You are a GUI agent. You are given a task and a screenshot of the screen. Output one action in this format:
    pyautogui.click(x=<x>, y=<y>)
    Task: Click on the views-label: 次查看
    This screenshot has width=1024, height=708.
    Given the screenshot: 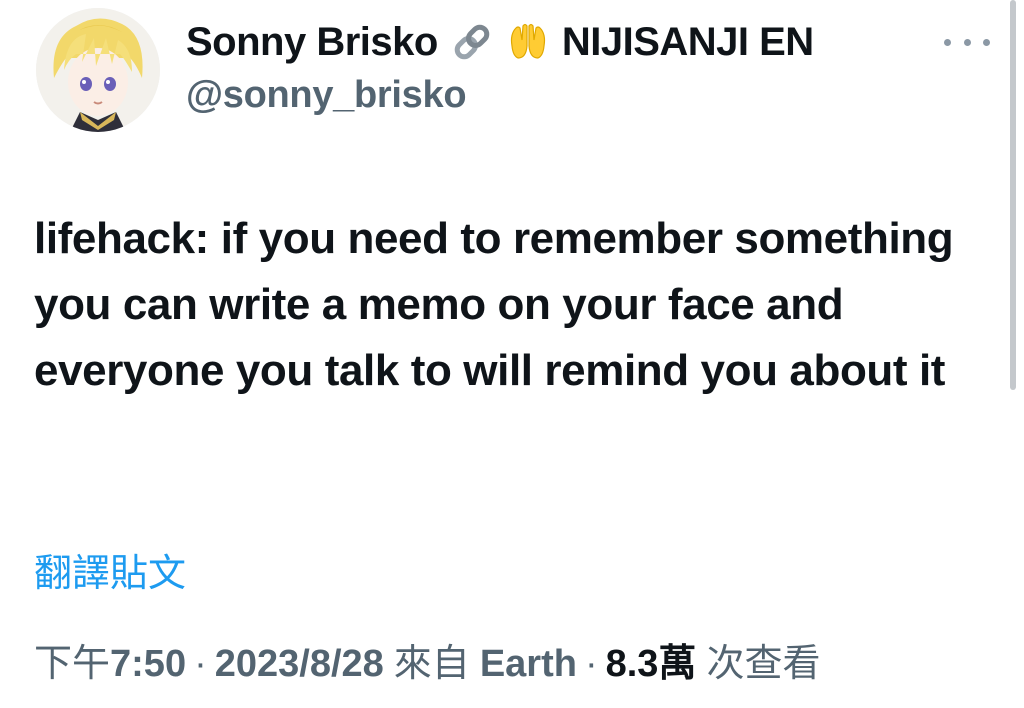 What is the action you would take?
    pyautogui.click(x=763, y=659)
    